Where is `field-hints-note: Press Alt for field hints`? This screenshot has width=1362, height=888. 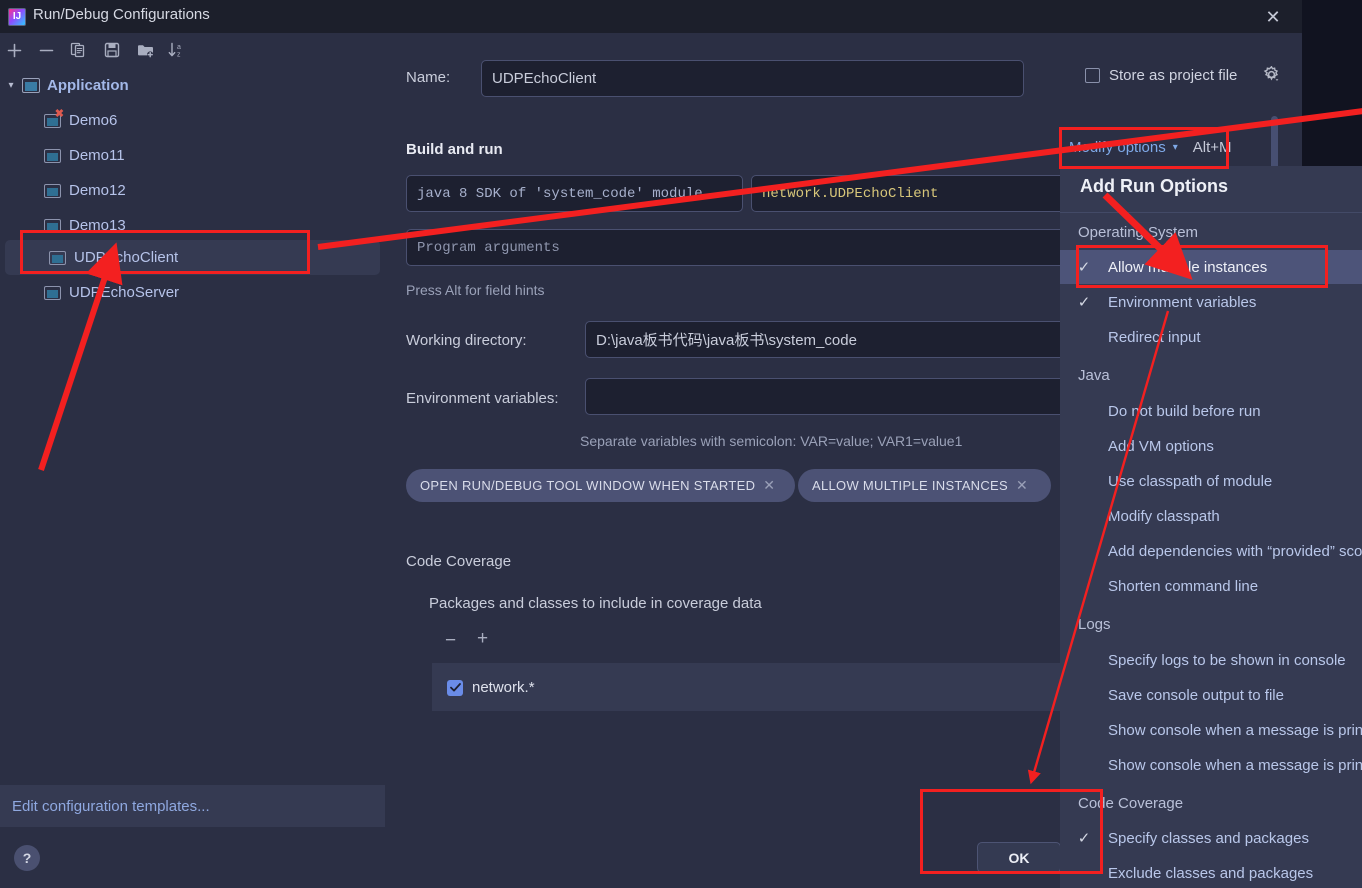
field-hints-note: Press Alt for field hints is located at coordinates (475, 290).